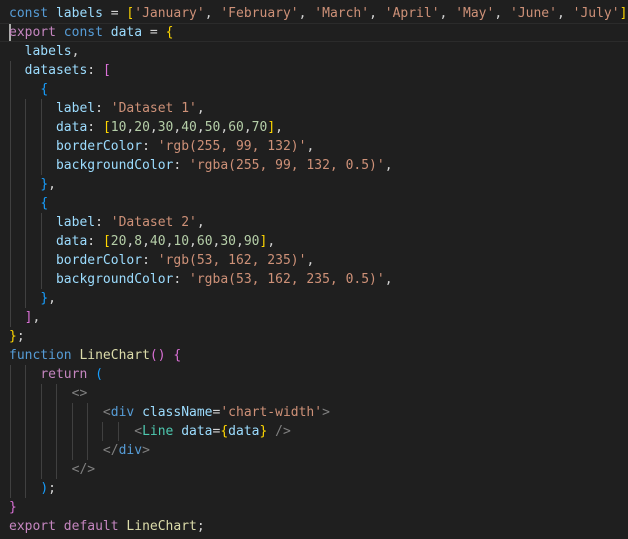  What do you see at coordinates (271, 412) in the screenshot?
I see `string-literal: 'chart-width'` at bounding box center [271, 412].